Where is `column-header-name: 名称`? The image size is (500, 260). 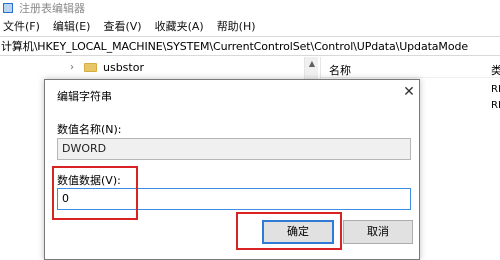
column-header-name: 名称 is located at coordinates (340, 70).